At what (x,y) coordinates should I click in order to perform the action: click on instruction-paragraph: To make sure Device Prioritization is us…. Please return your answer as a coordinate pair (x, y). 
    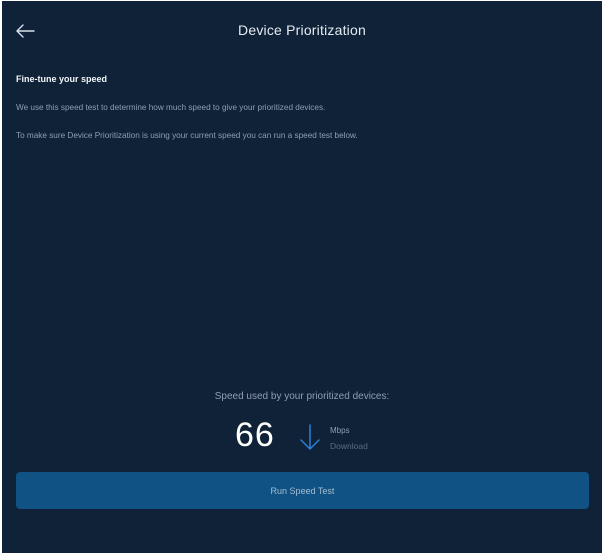
    Looking at the image, I should click on (187, 135).